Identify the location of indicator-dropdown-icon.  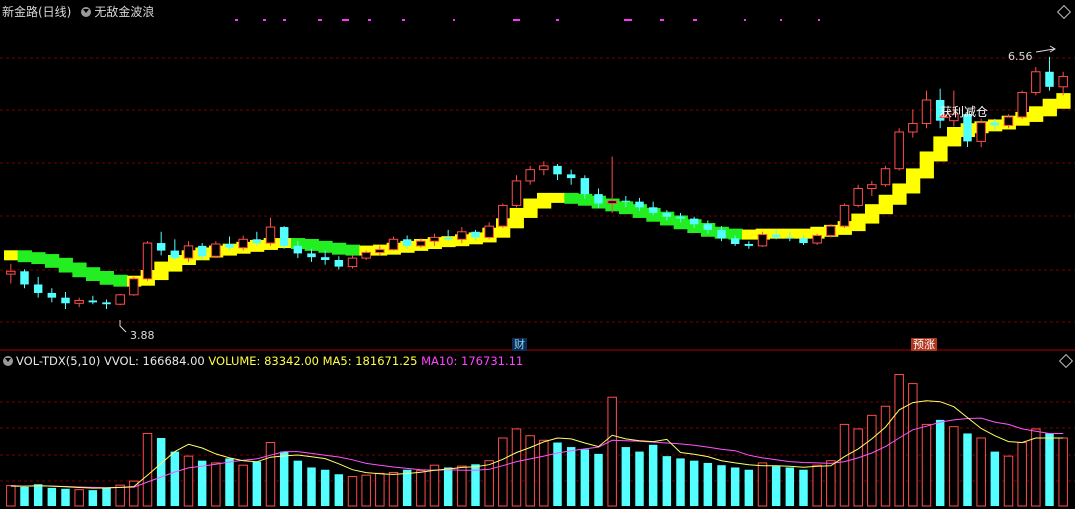
(86, 12).